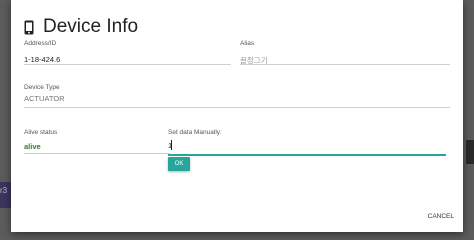  Describe the element at coordinates (171, 145) in the screenshot. I see `text-caret` at that location.